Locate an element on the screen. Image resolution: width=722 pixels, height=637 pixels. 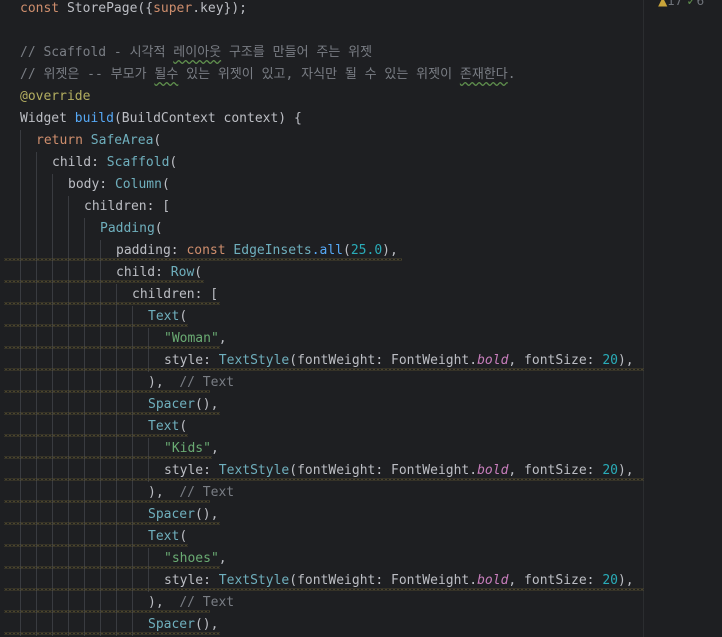
keyword: const is located at coordinates (40, 8).